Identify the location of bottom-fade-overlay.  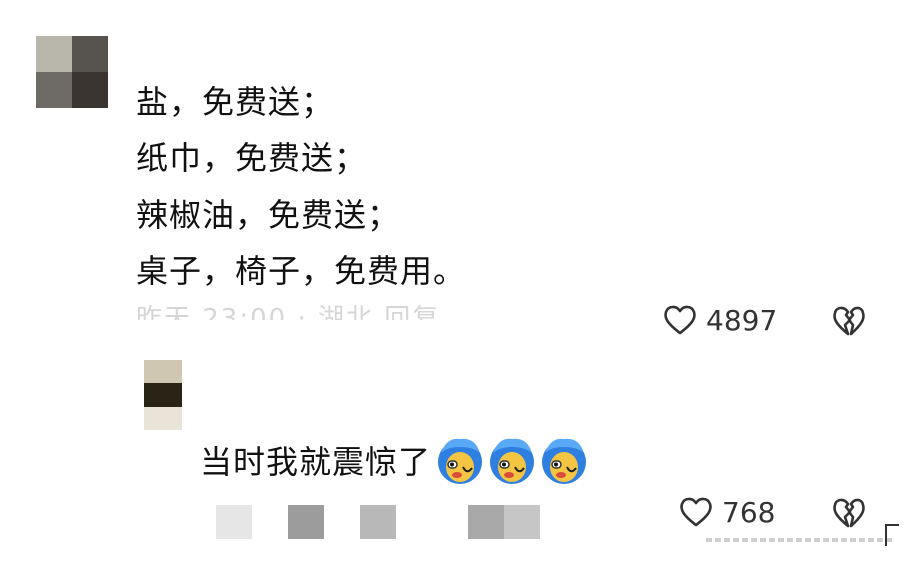
(806, 545).